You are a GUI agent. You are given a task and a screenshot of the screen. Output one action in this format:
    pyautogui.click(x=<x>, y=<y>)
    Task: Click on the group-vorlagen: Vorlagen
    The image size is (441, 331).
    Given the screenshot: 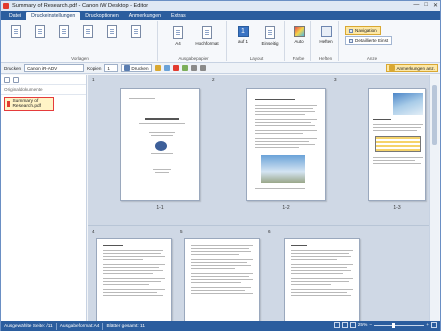 What is the action you would take?
    pyautogui.click(x=80, y=41)
    